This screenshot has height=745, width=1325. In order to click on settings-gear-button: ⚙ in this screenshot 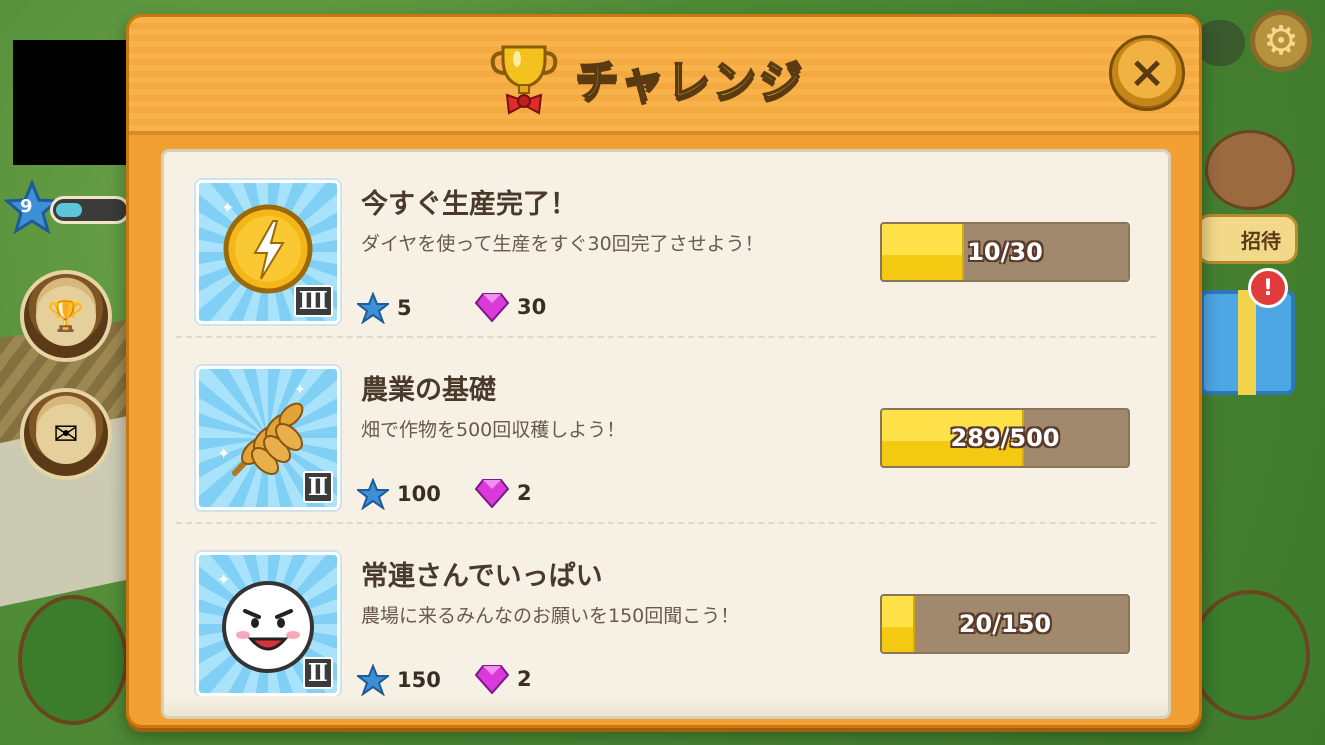, I will do `click(1281, 41)`.